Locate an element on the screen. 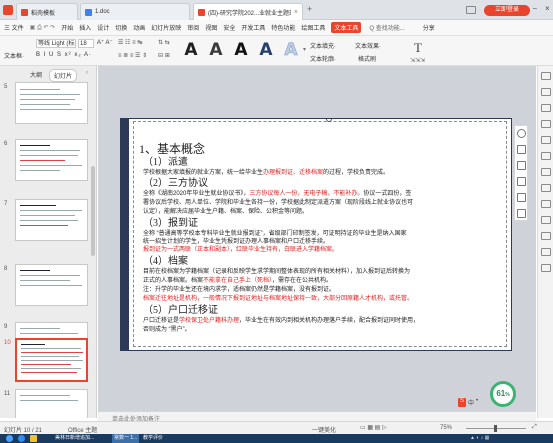  menu-insert: 插入 is located at coordinates (85, 27).